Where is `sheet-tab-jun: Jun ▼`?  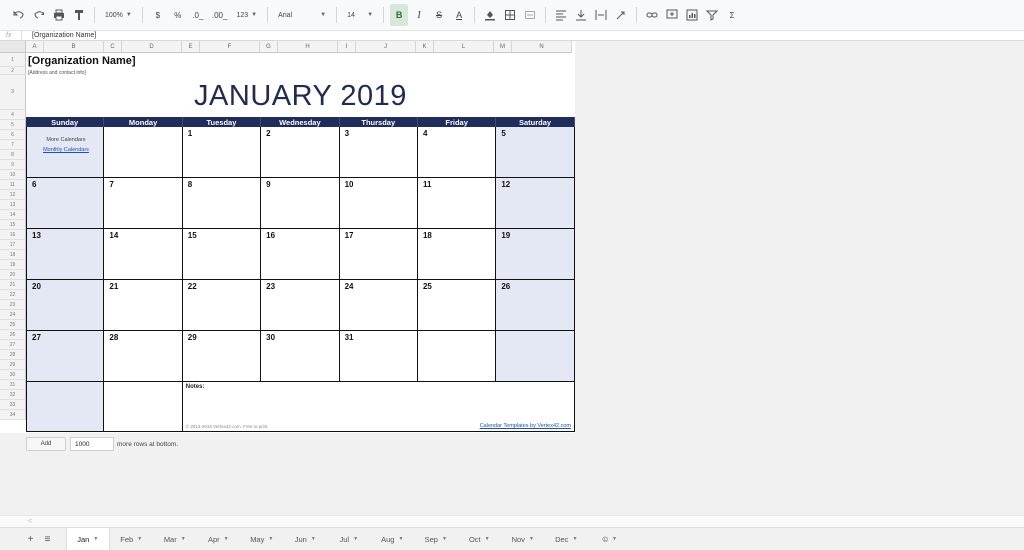 sheet-tab-jun: Jun ▼ is located at coordinates (306, 539).